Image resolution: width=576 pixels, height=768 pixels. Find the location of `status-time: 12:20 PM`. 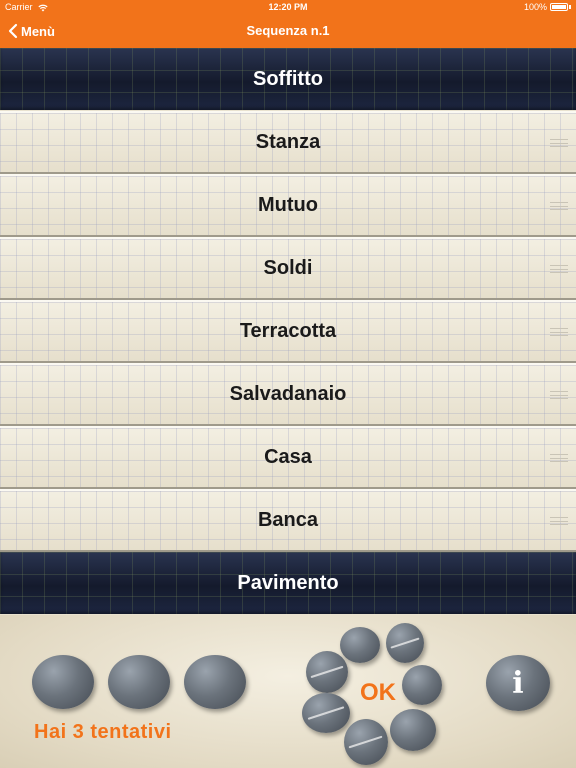

status-time: 12:20 PM is located at coordinates (288, 7).